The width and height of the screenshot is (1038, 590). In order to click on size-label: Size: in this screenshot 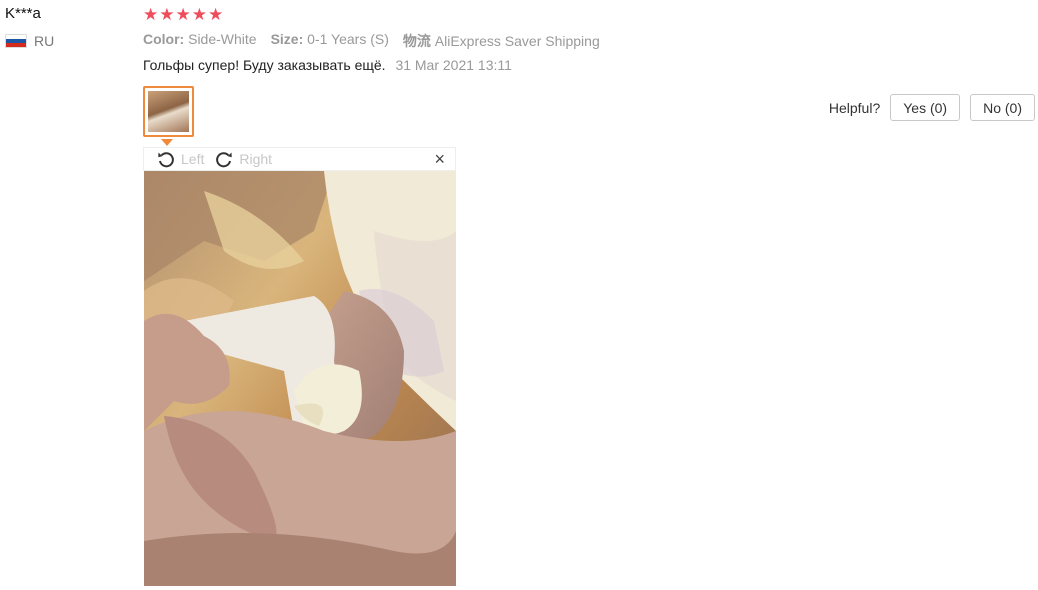, I will do `click(287, 39)`.